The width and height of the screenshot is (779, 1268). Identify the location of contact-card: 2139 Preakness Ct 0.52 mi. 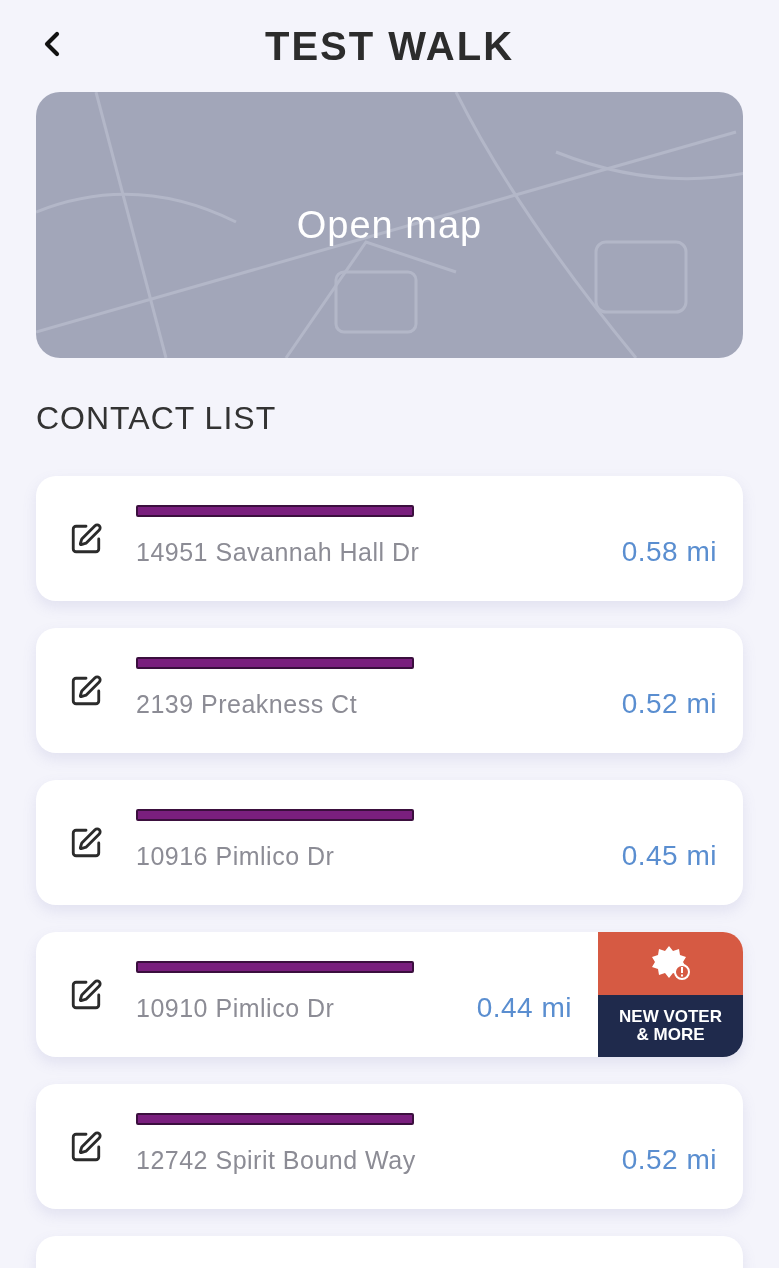
(389, 690).